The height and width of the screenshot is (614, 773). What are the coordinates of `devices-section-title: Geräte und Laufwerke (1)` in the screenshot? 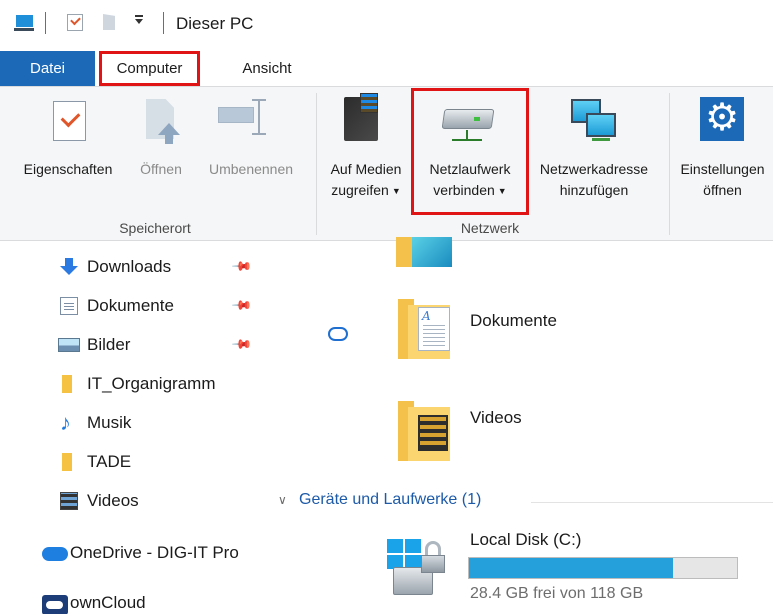 It's located at (390, 499).